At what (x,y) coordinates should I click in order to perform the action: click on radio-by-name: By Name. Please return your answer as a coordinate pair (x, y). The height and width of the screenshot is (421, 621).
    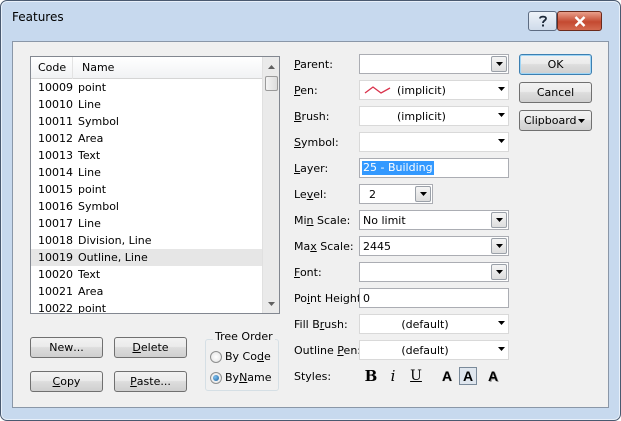
    Looking at the image, I should click on (241, 377).